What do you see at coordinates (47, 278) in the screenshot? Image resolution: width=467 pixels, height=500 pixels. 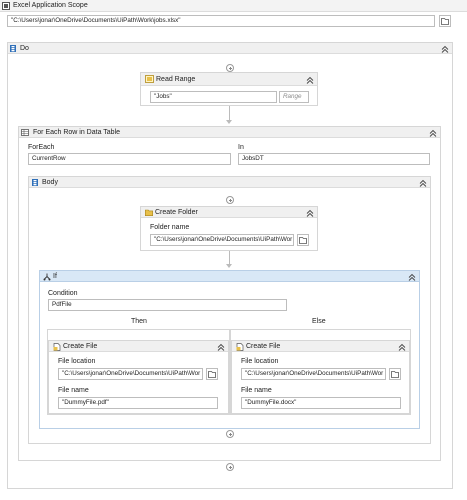 I see `if-branch-icon` at bounding box center [47, 278].